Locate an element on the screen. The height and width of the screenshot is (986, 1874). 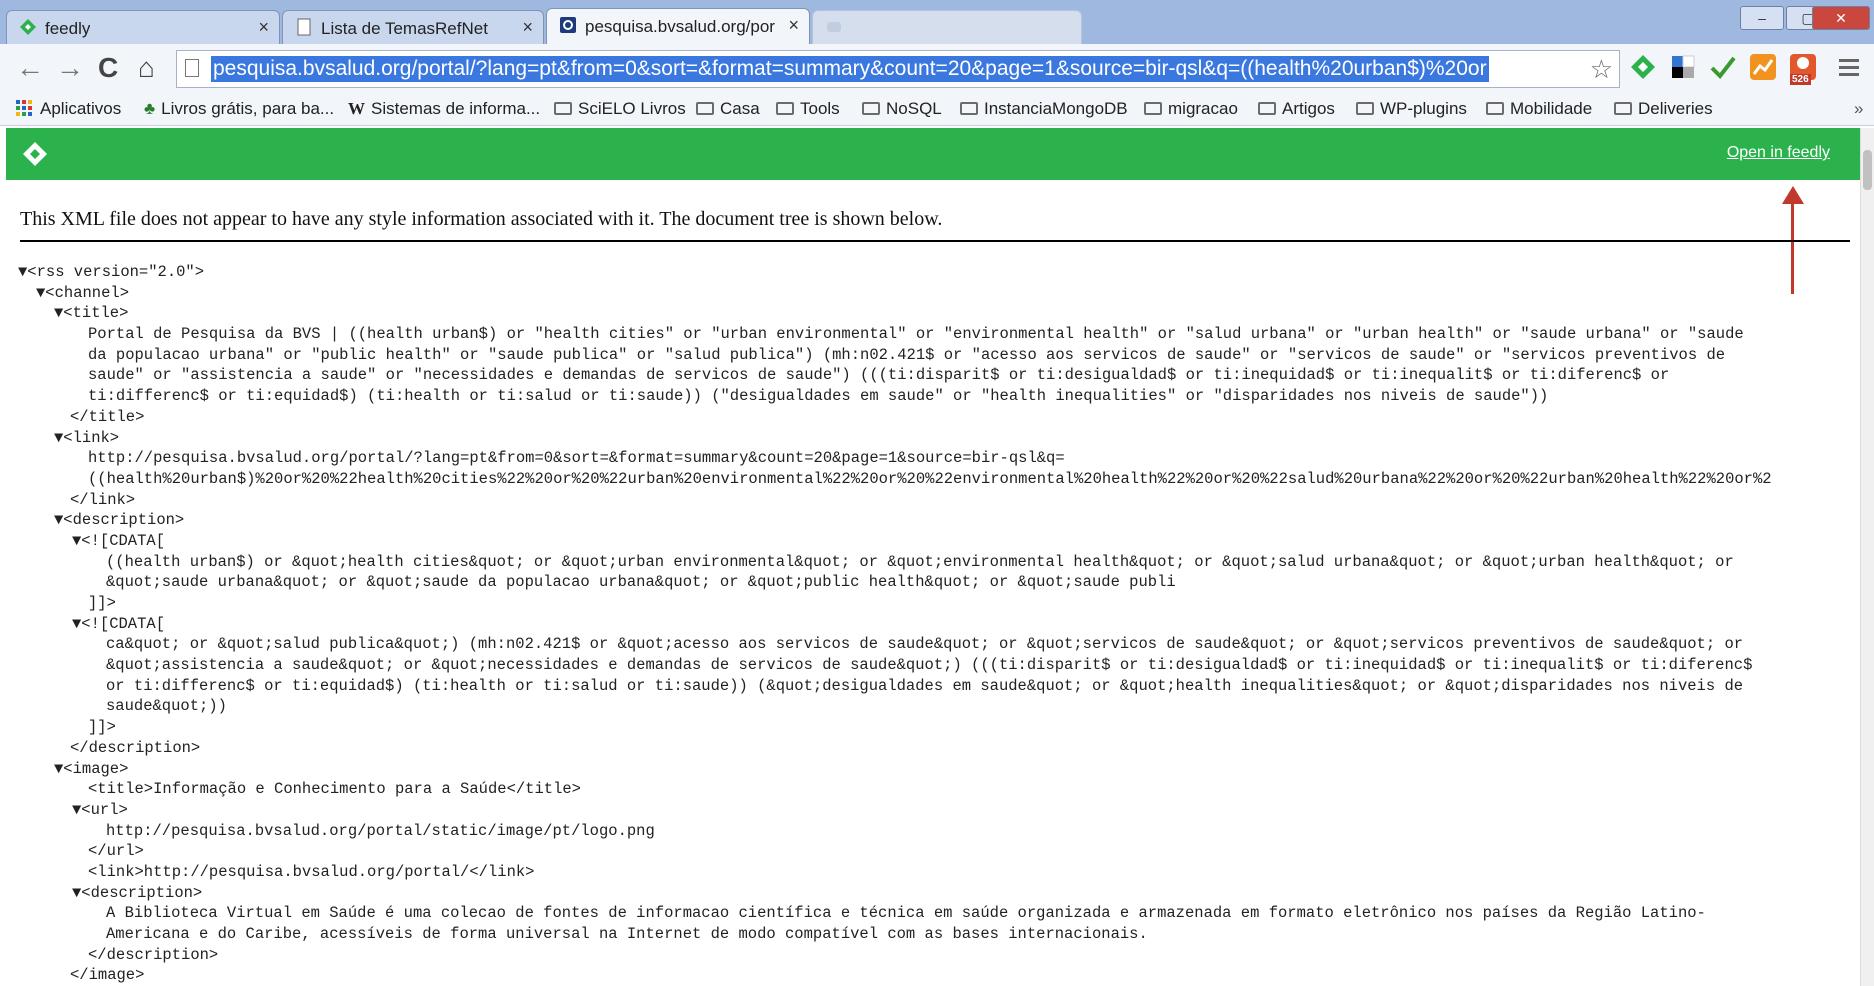
xml-line-title-close: </title> is located at coordinates (107, 416).